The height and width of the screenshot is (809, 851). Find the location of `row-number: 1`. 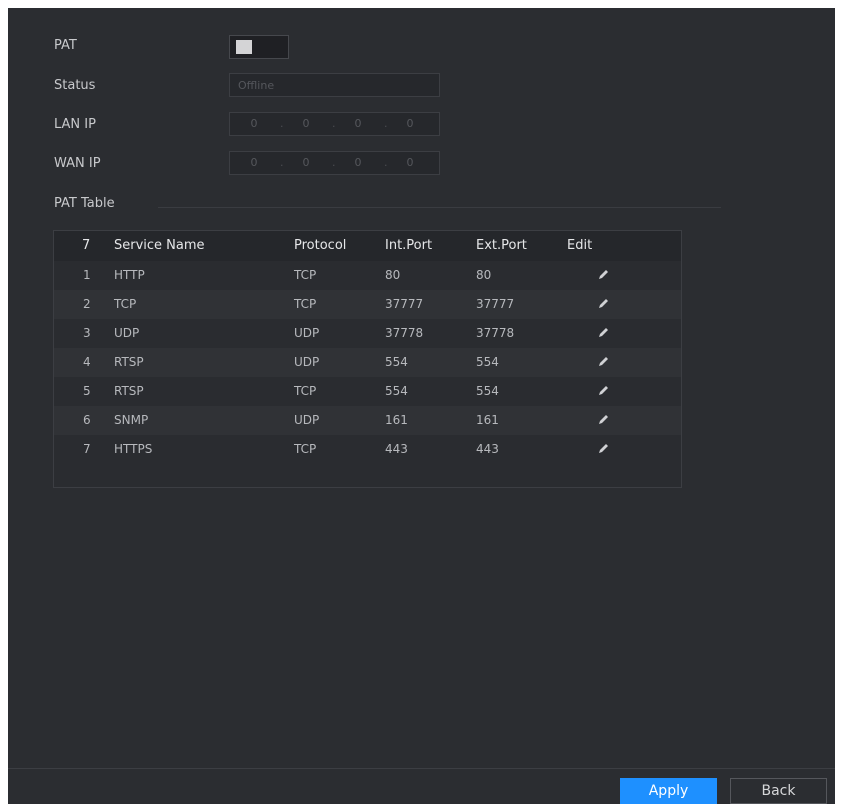

row-number: 1 is located at coordinates (87, 275).